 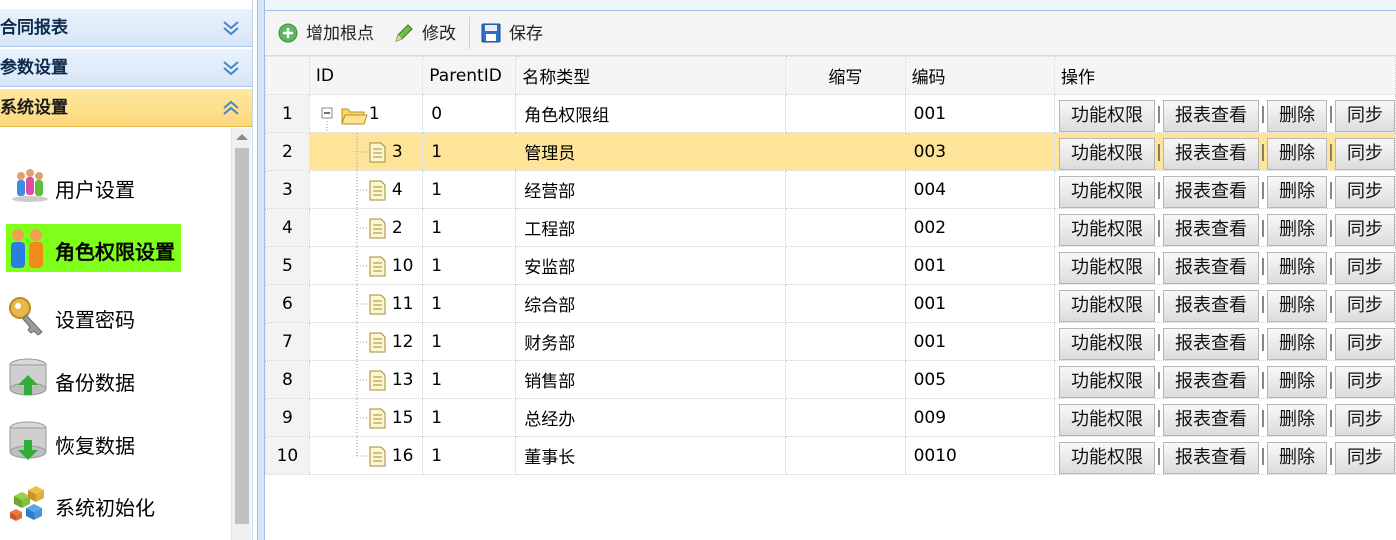 I want to click on column-header-abbreviation: 缩写, so click(x=845, y=75).